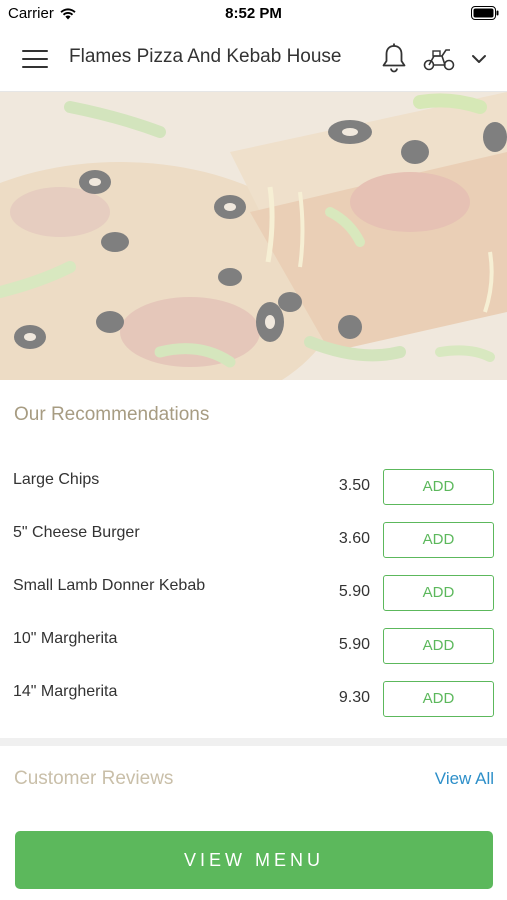 This screenshot has width=507, height=900. Describe the element at coordinates (253, 707) in the screenshot. I see `list-item: 14" Margherita 9.30 ADD` at that location.